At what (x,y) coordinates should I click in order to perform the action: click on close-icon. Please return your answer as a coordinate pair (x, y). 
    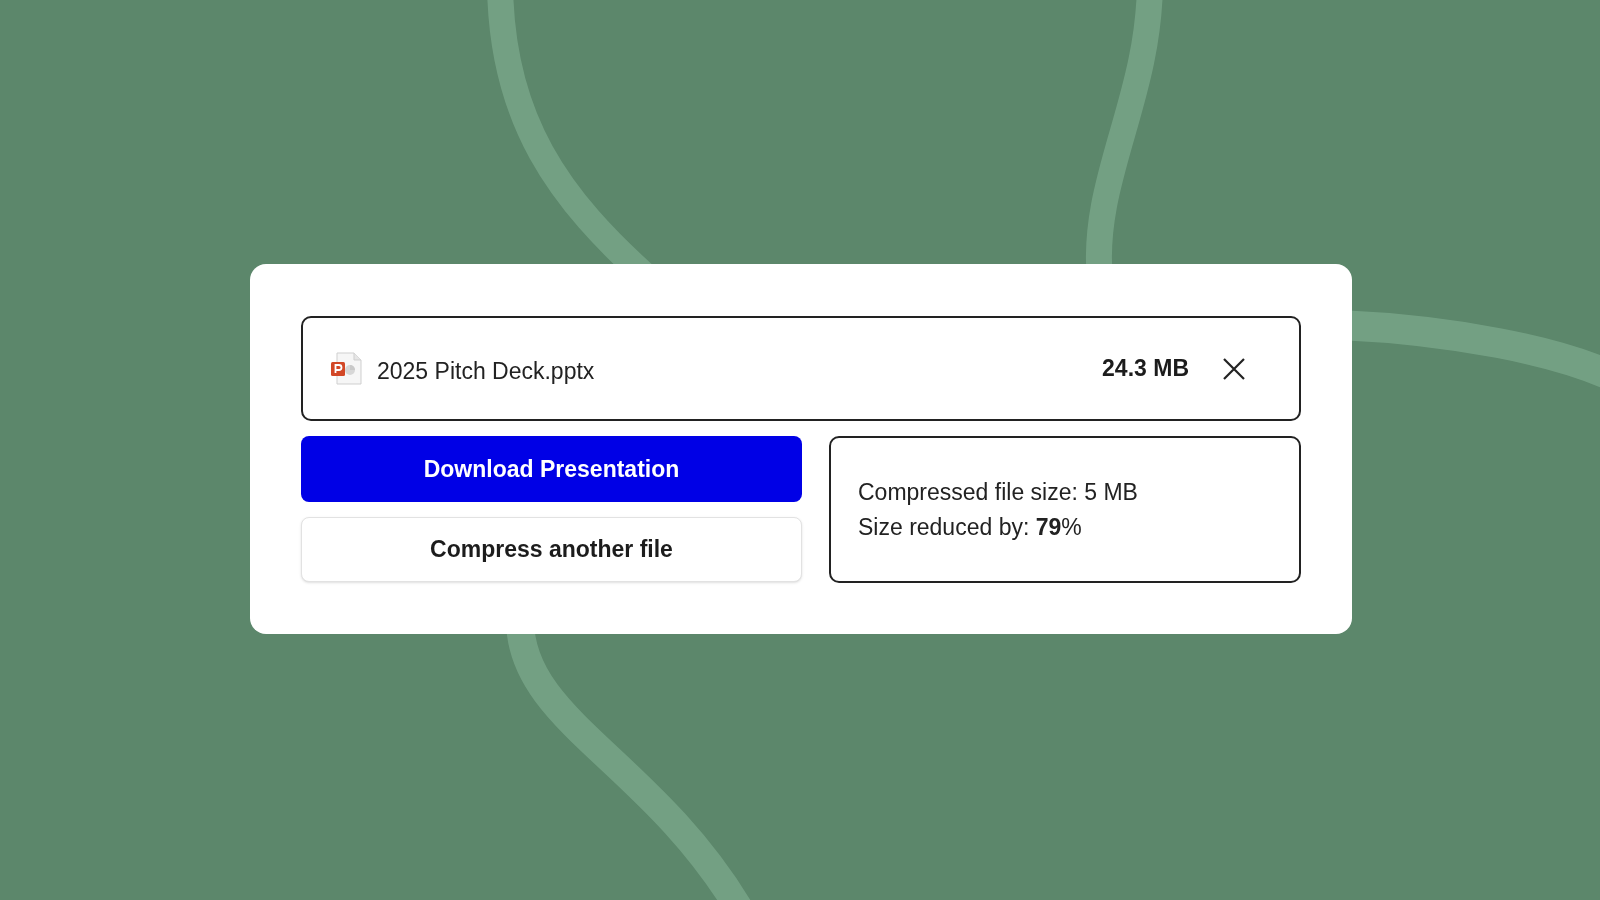
    Looking at the image, I should click on (1234, 368).